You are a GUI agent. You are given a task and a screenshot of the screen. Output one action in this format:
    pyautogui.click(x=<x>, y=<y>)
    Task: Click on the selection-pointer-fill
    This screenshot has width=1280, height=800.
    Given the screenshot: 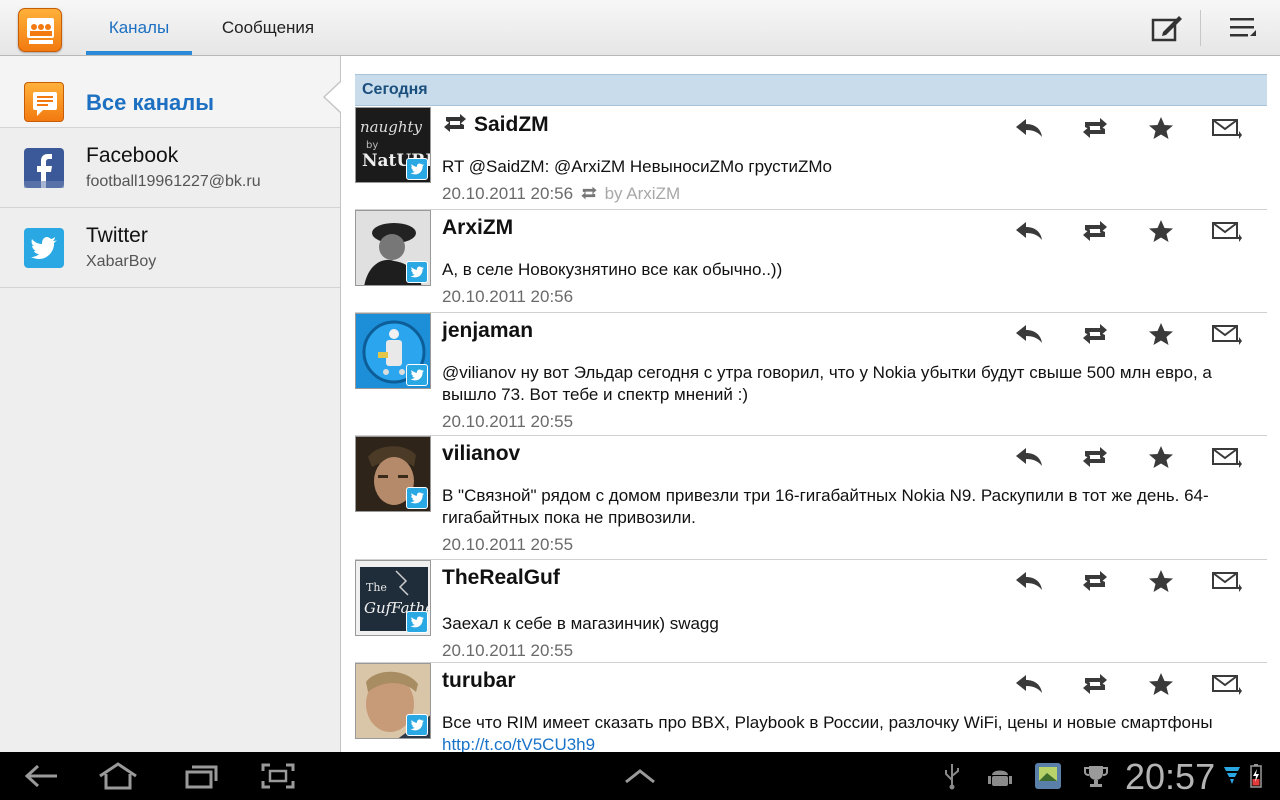 What is the action you would take?
    pyautogui.click(x=333, y=97)
    